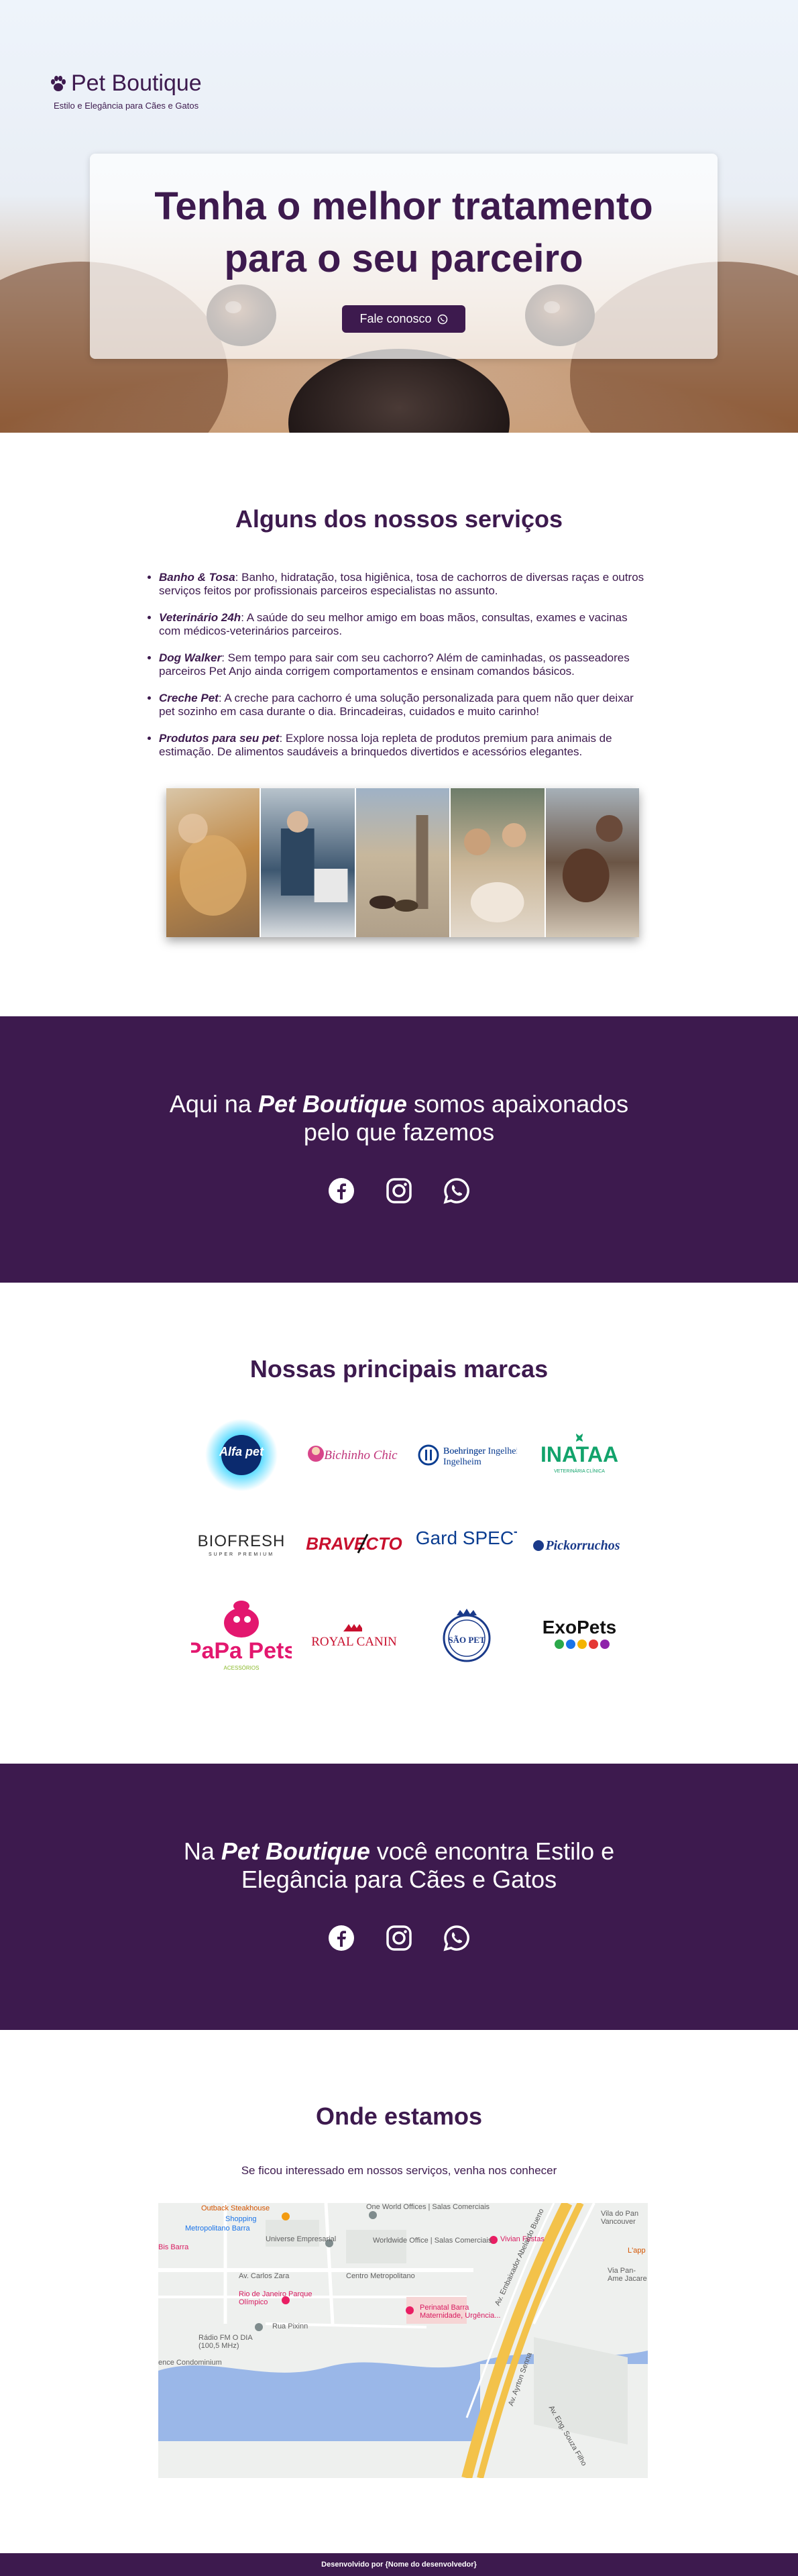 Image resolution: width=798 pixels, height=2576 pixels. I want to click on brand-logo-royalcanin: ROYAL CANIN, so click(354, 1636).